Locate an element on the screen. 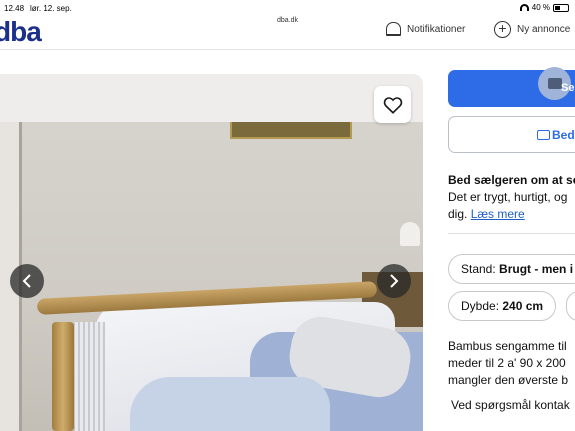  description-line: Bambus sengamme til is located at coordinates (507, 346).